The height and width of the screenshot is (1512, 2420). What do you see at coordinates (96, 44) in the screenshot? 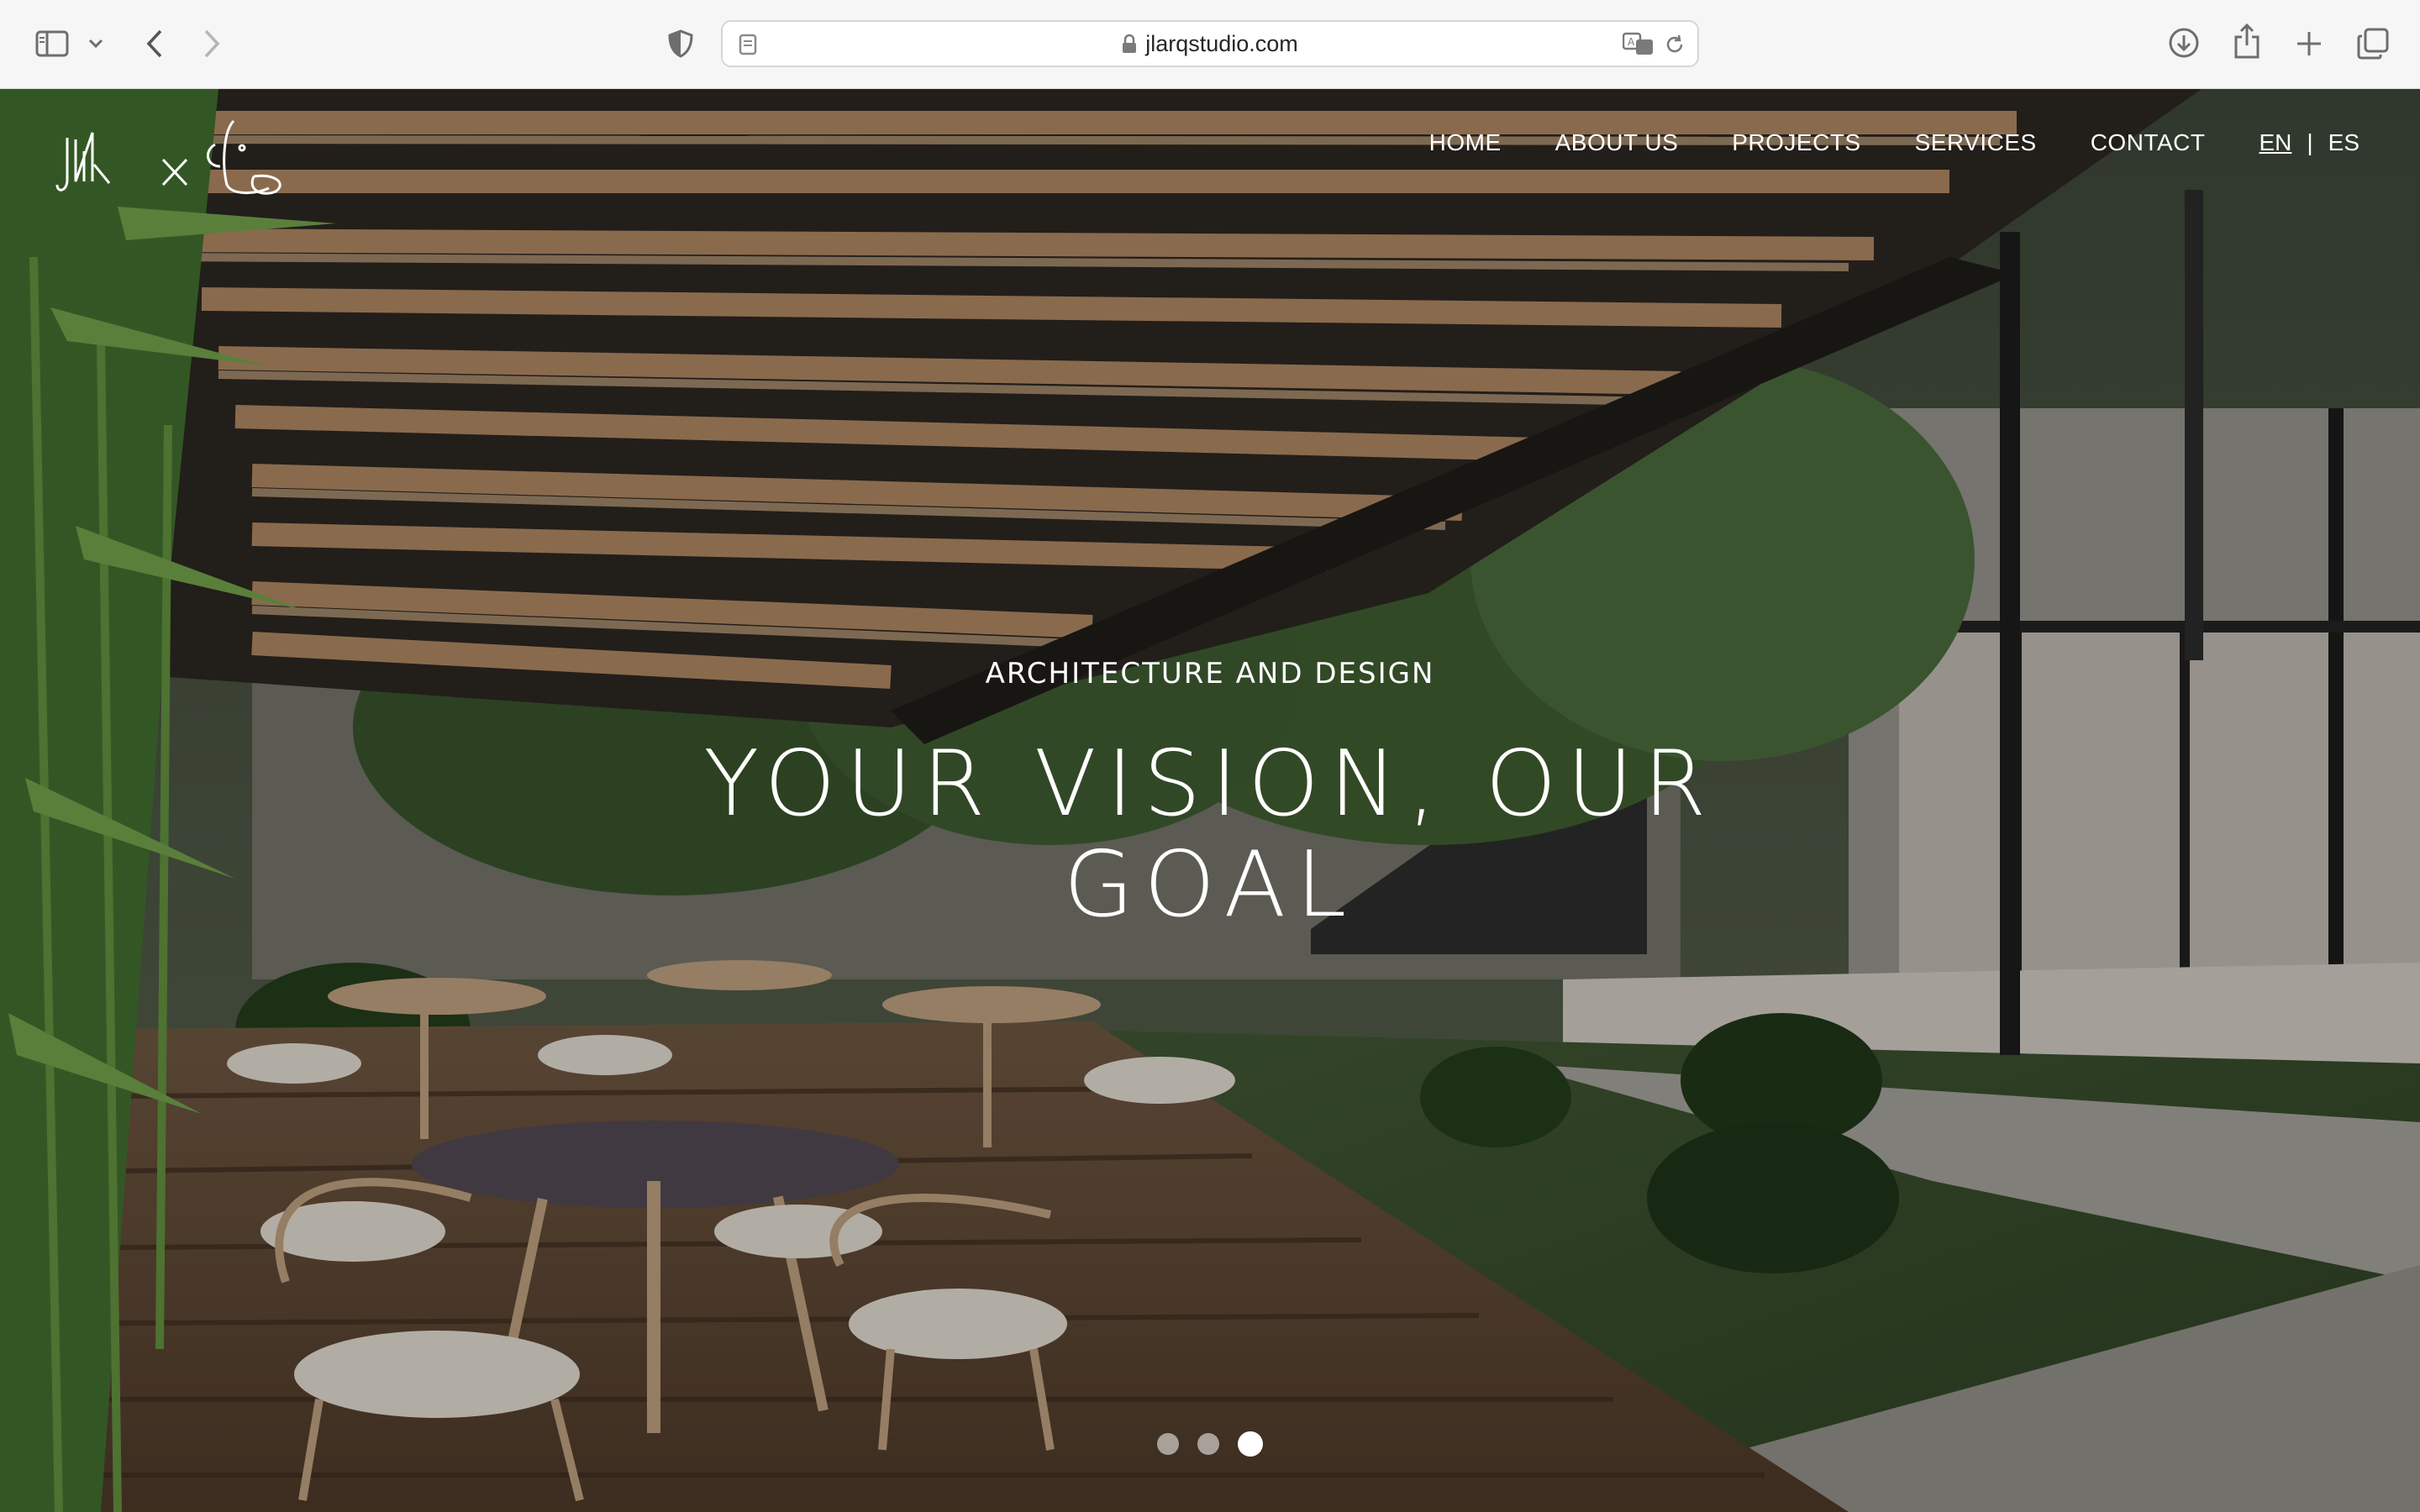
I see `chevron-down-icon` at bounding box center [96, 44].